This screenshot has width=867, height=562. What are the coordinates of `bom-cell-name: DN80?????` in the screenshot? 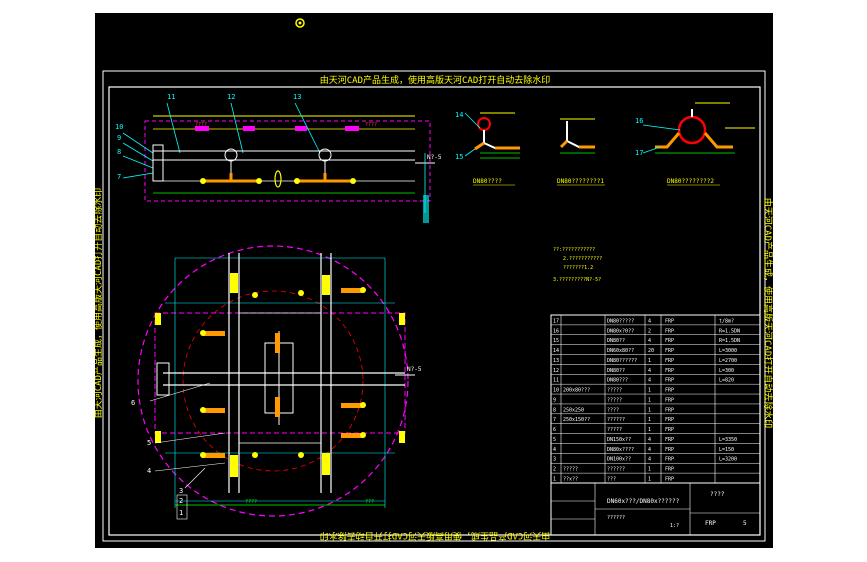 It's located at (620, 321).